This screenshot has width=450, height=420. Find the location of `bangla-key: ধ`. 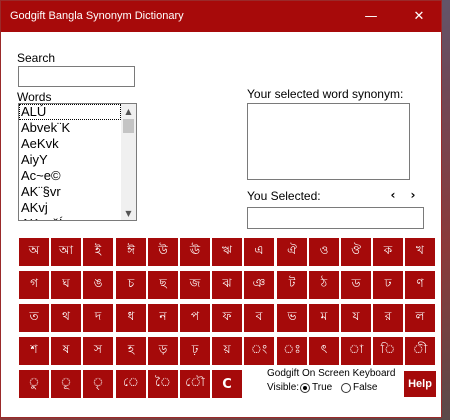

bangla-key: ধ is located at coordinates (131, 318).